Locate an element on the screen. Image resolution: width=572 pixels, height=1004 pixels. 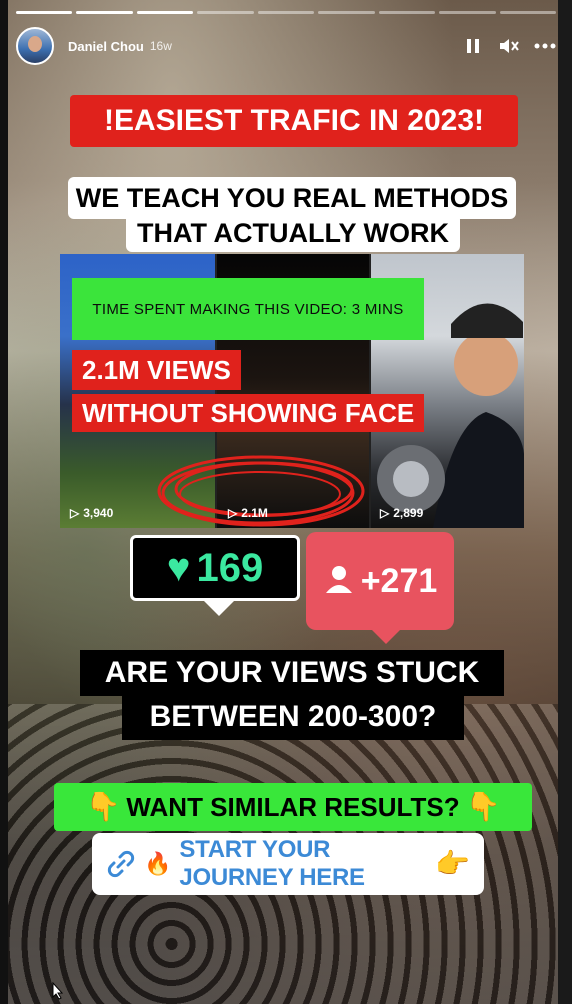
time-spent-label: TIME SPENT MAKING THIS VIDEO: 3 MINS is located at coordinates (248, 309).